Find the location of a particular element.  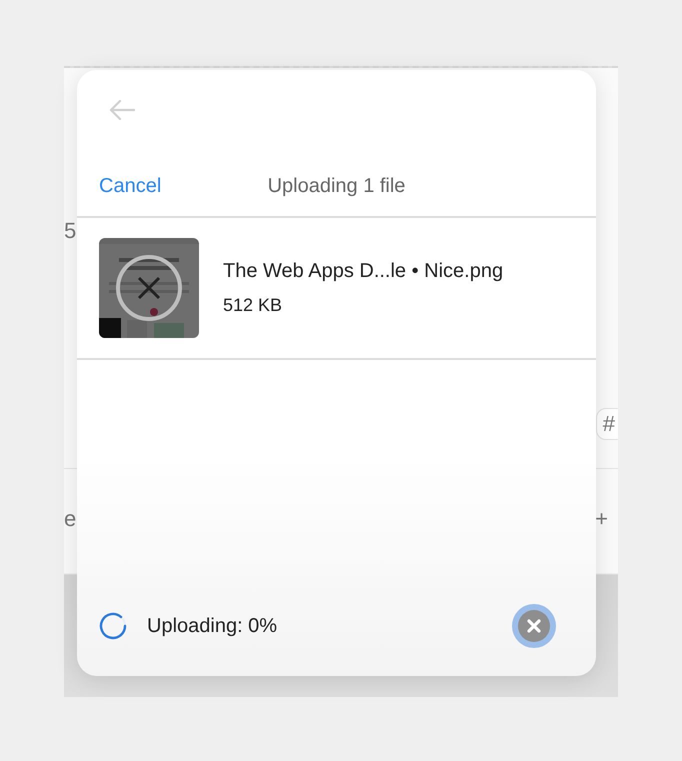

upload-status: Uploading: 0% is located at coordinates (212, 626).